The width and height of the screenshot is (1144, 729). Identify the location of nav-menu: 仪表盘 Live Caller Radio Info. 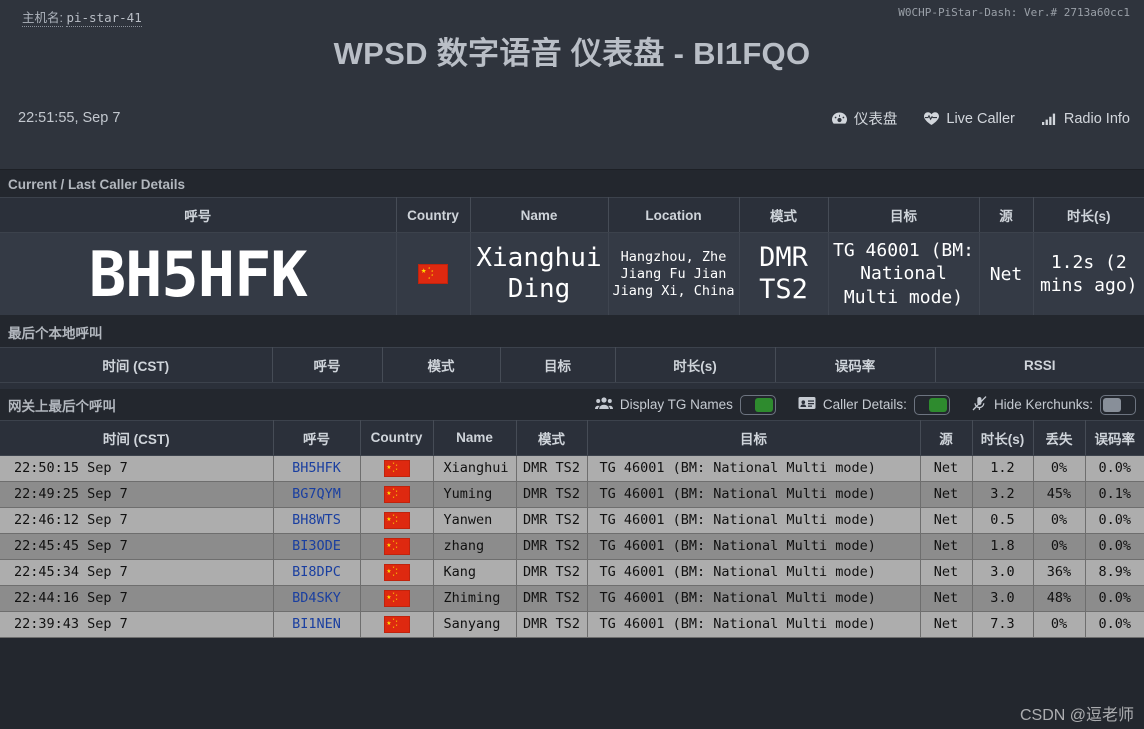
(980, 118).